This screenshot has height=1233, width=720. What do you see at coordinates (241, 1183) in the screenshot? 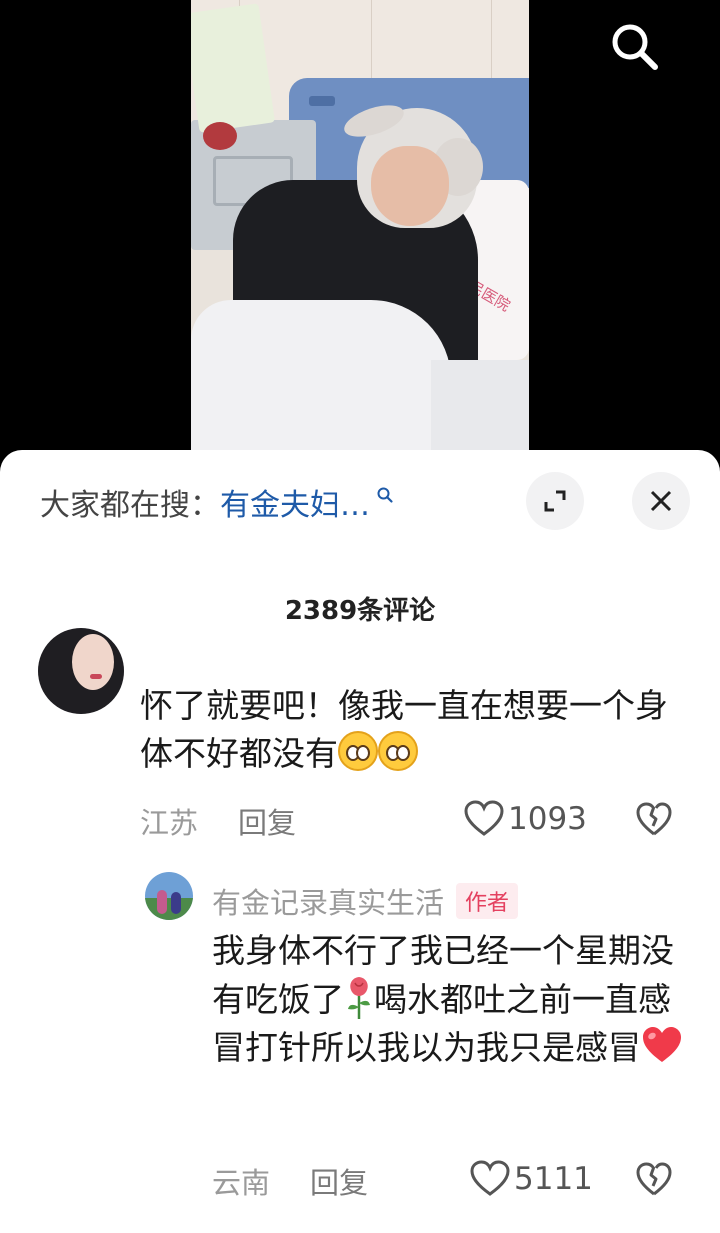
I see `reply-location: 云南` at bounding box center [241, 1183].